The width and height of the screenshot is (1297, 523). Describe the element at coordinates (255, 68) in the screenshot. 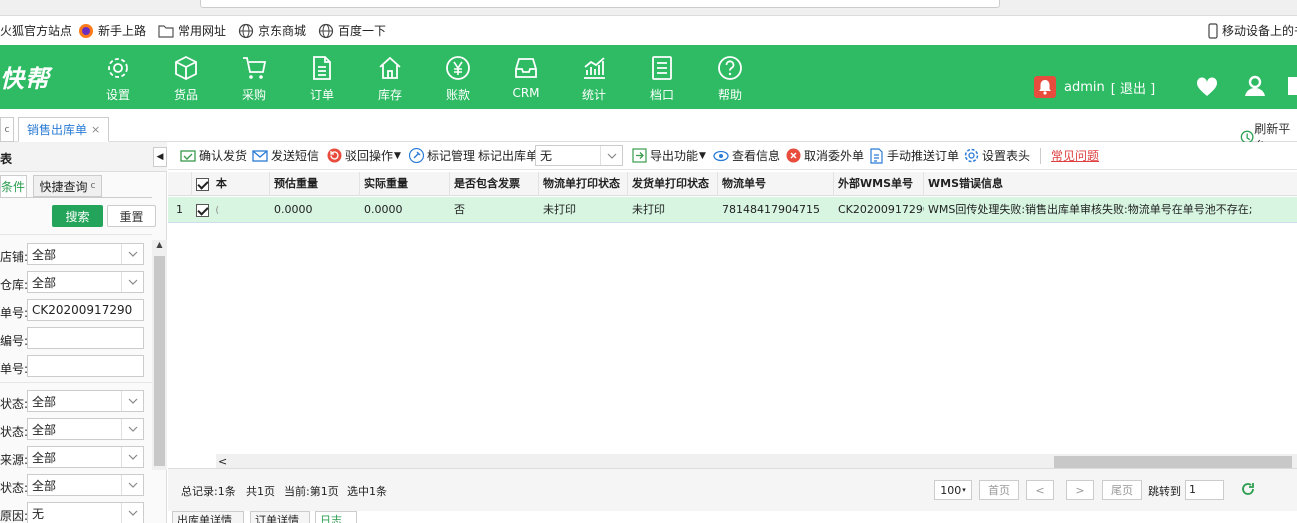

I see `cart-icon` at that location.